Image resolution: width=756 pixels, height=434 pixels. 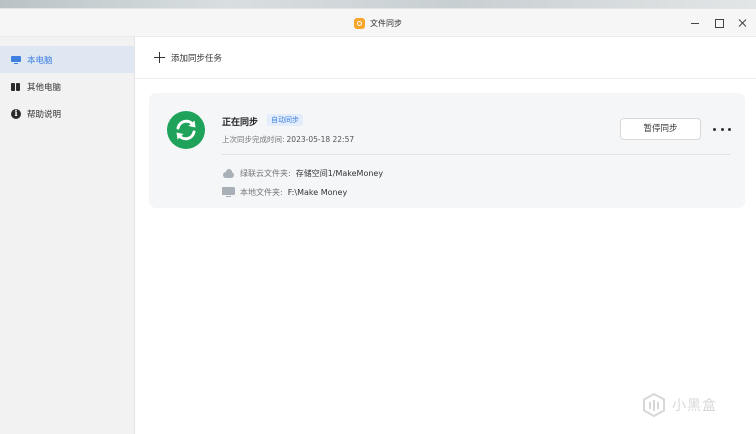 I want to click on last-sync-time: 2023-05-18 22:57, so click(x=320, y=139).